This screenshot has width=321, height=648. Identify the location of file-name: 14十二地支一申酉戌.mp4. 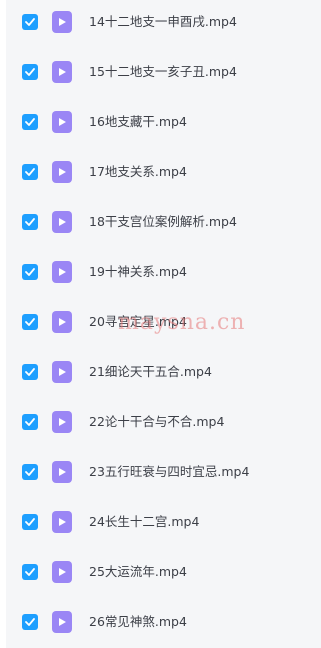
(163, 21).